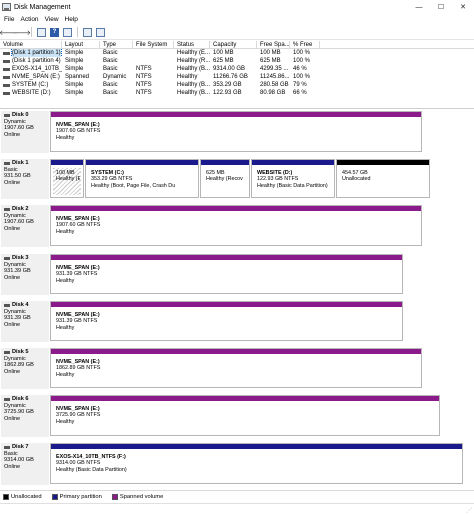  What do you see at coordinates (19, 128) in the screenshot?
I see `disk-info-line: 1907.60 GB` at bounding box center [19, 128].